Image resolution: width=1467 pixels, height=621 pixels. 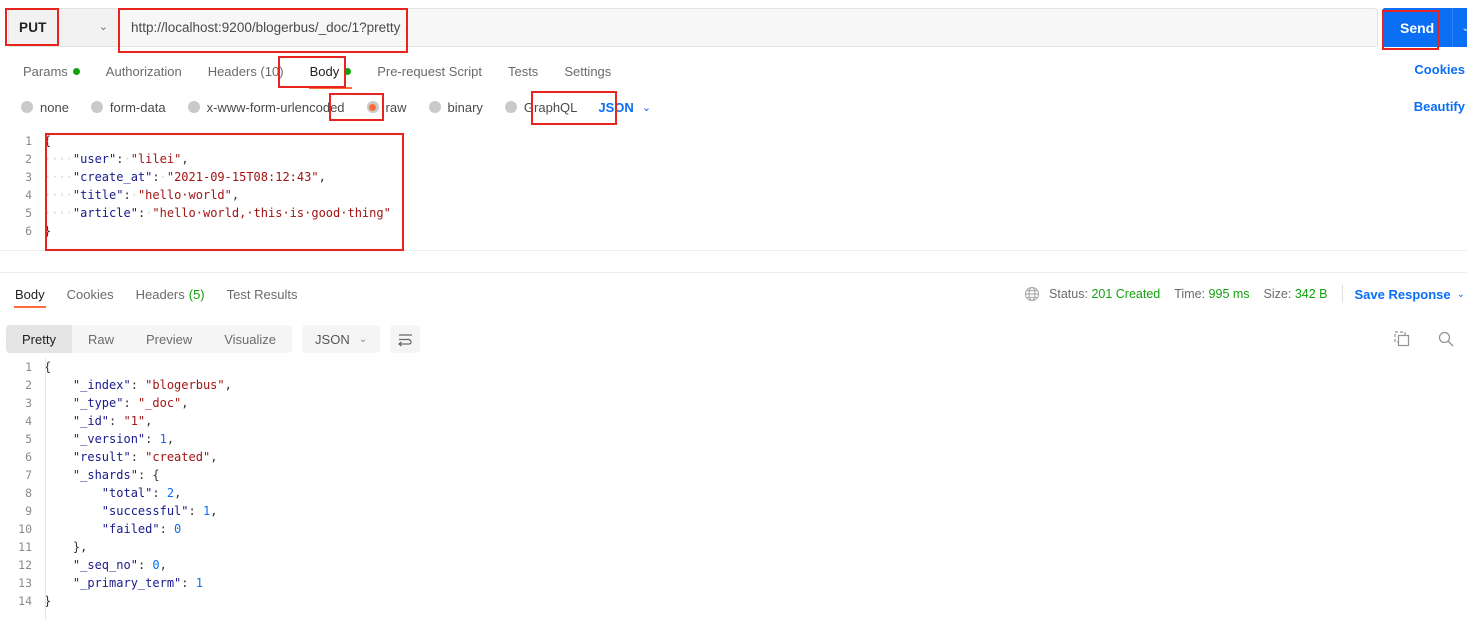 I want to click on copy-button, so click(x=1402, y=339).